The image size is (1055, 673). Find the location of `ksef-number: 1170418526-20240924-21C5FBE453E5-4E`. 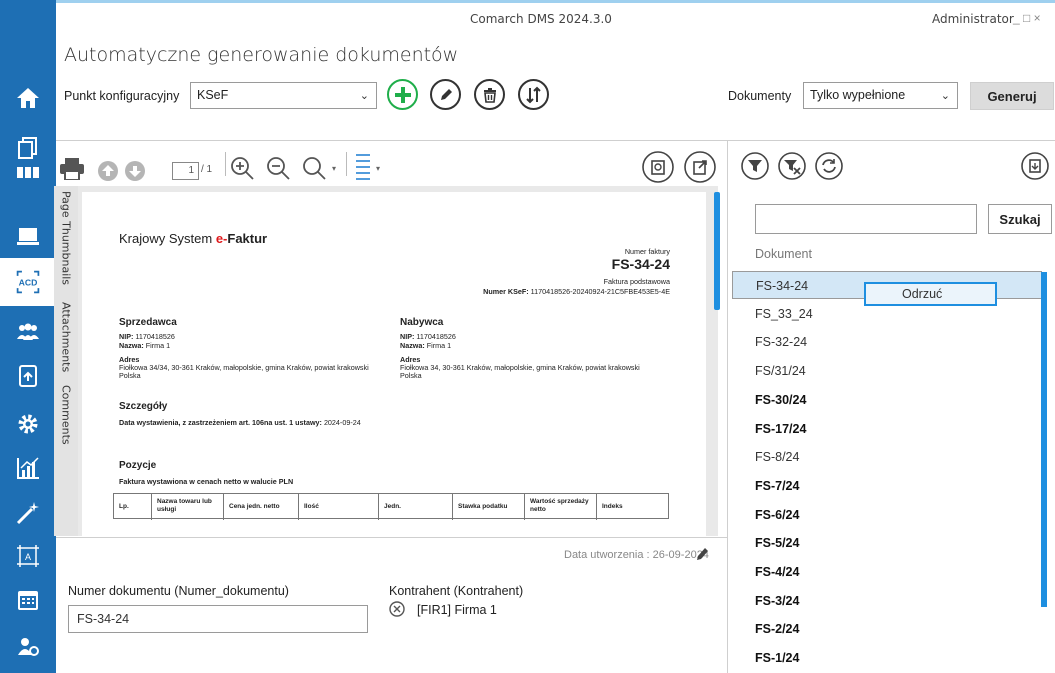

ksef-number: 1170418526-20240924-21C5FBE453E5-4E is located at coordinates (600, 291).